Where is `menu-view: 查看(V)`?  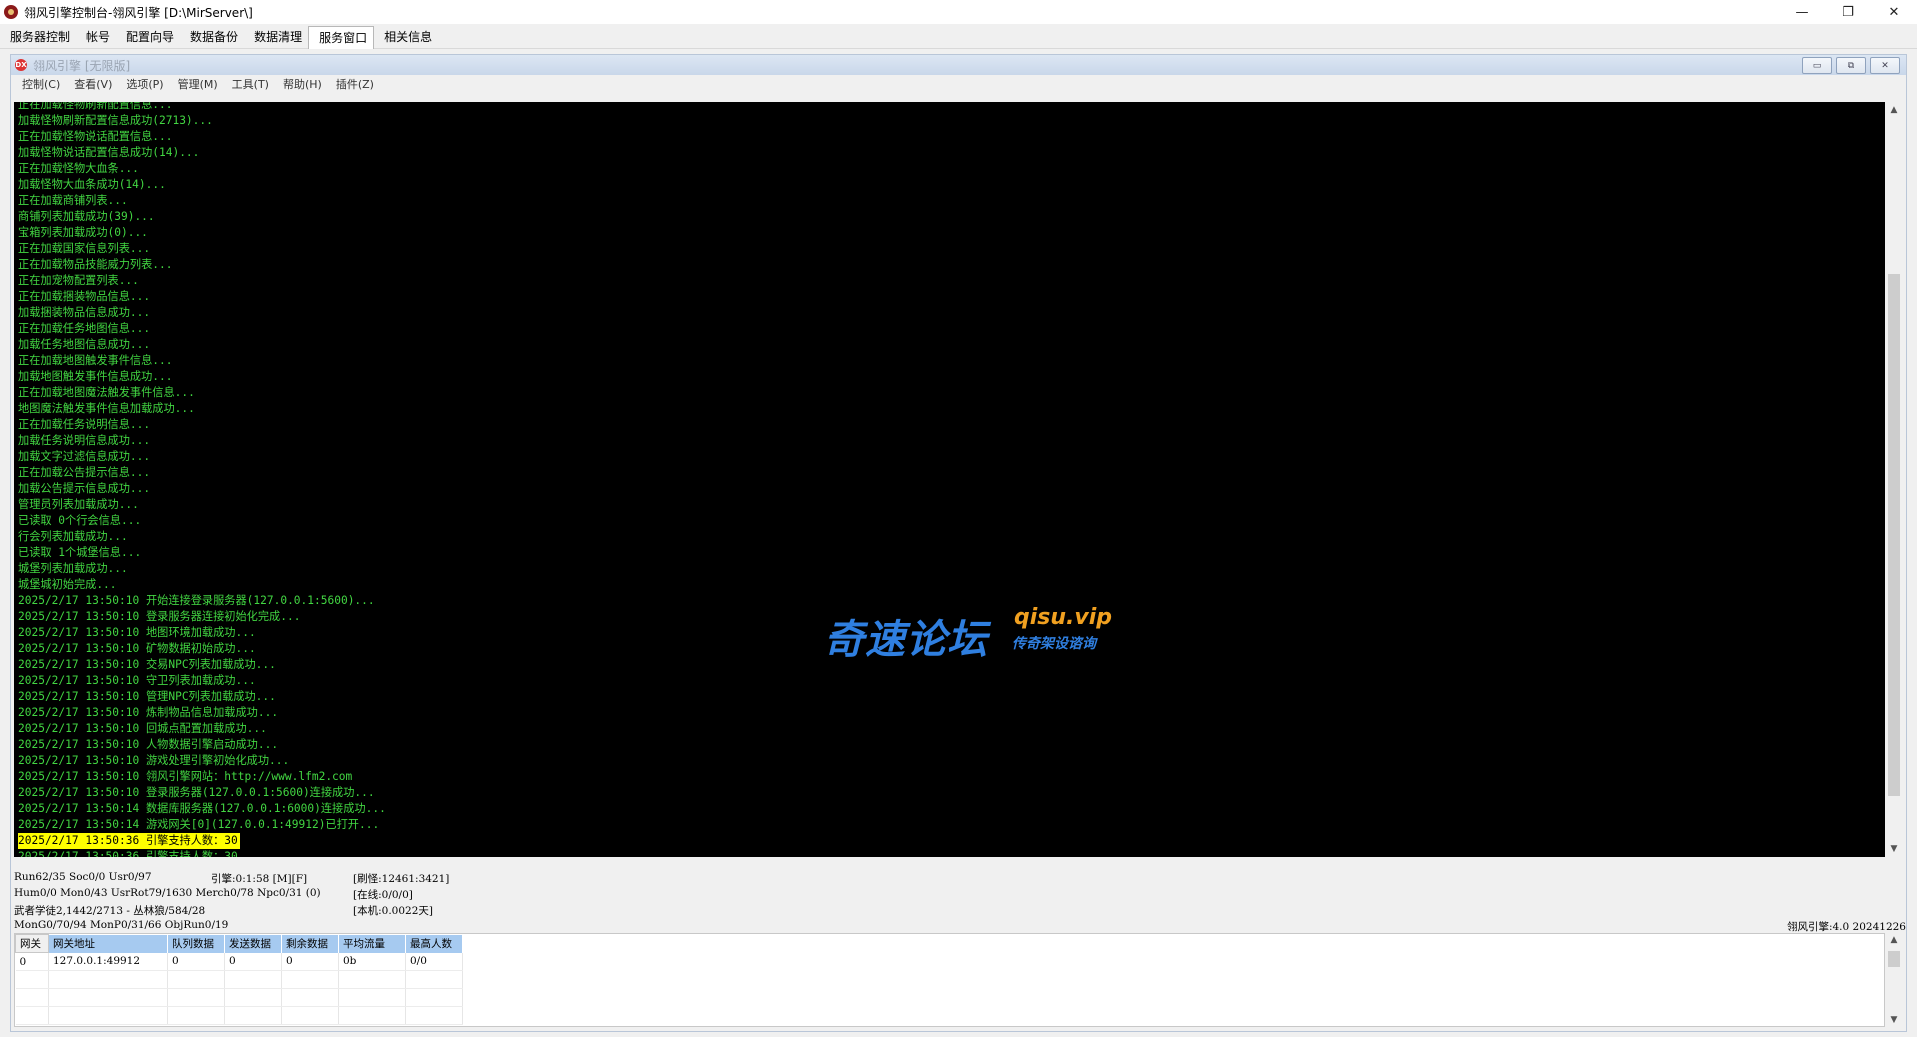
menu-view: 查看(V) is located at coordinates (93, 84).